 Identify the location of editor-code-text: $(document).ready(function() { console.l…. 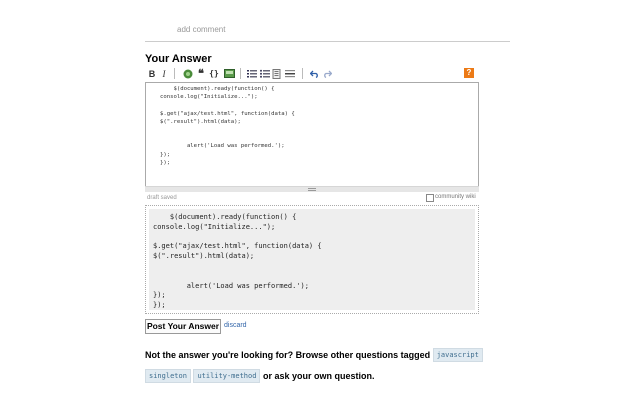
(227, 126).